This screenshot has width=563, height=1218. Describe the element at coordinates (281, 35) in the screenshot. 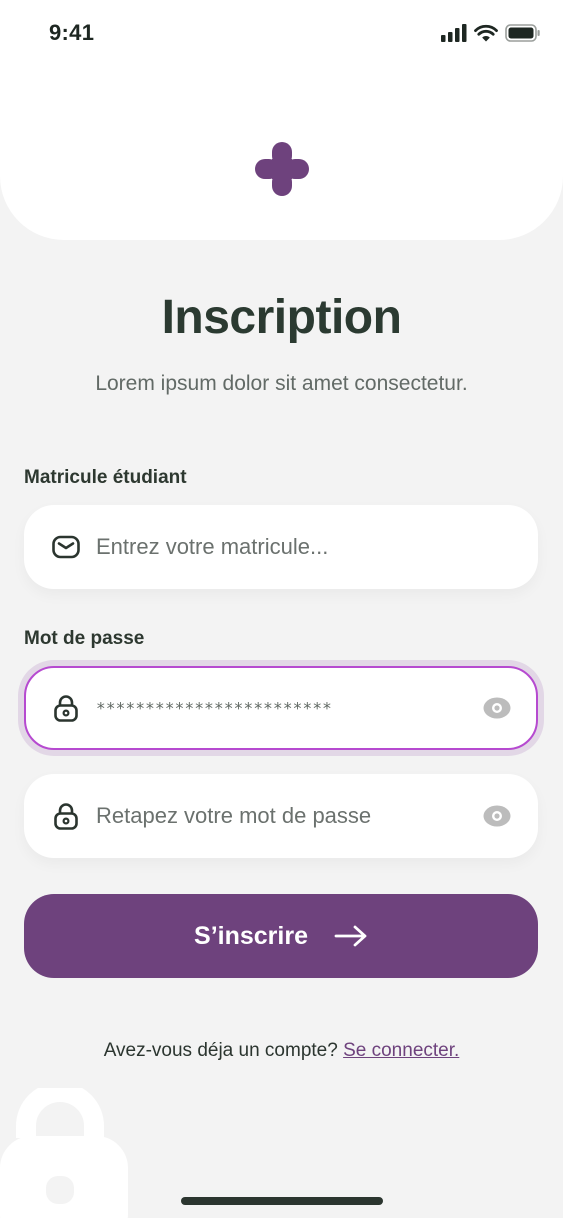

I see `status-bar: 9:41` at that location.